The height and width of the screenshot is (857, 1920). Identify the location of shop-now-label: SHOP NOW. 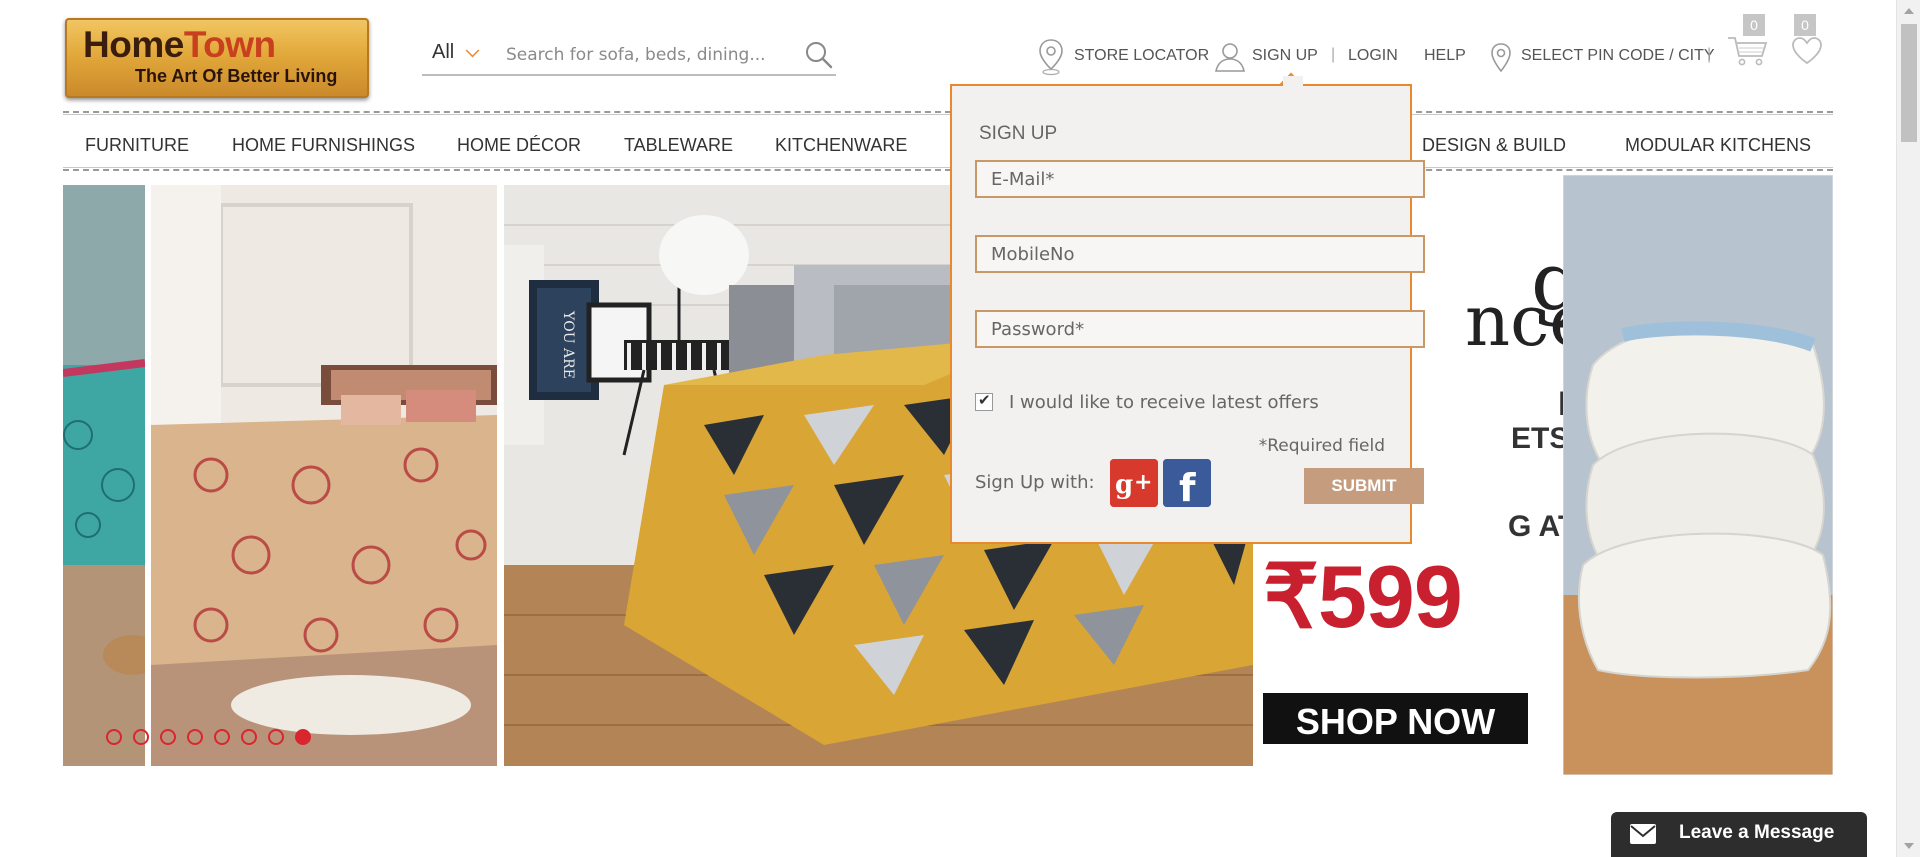
(1395, 721).